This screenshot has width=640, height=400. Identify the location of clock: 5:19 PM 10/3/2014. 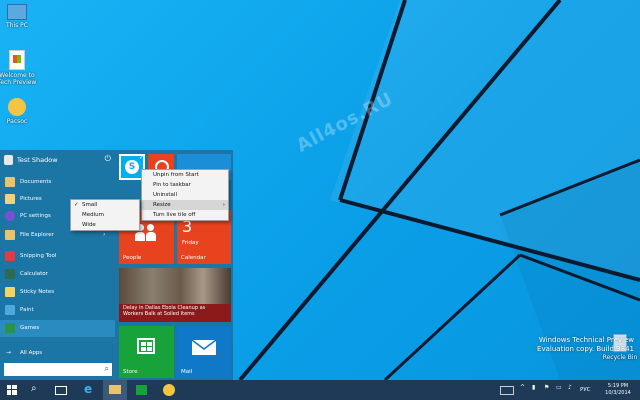
(618, 390).